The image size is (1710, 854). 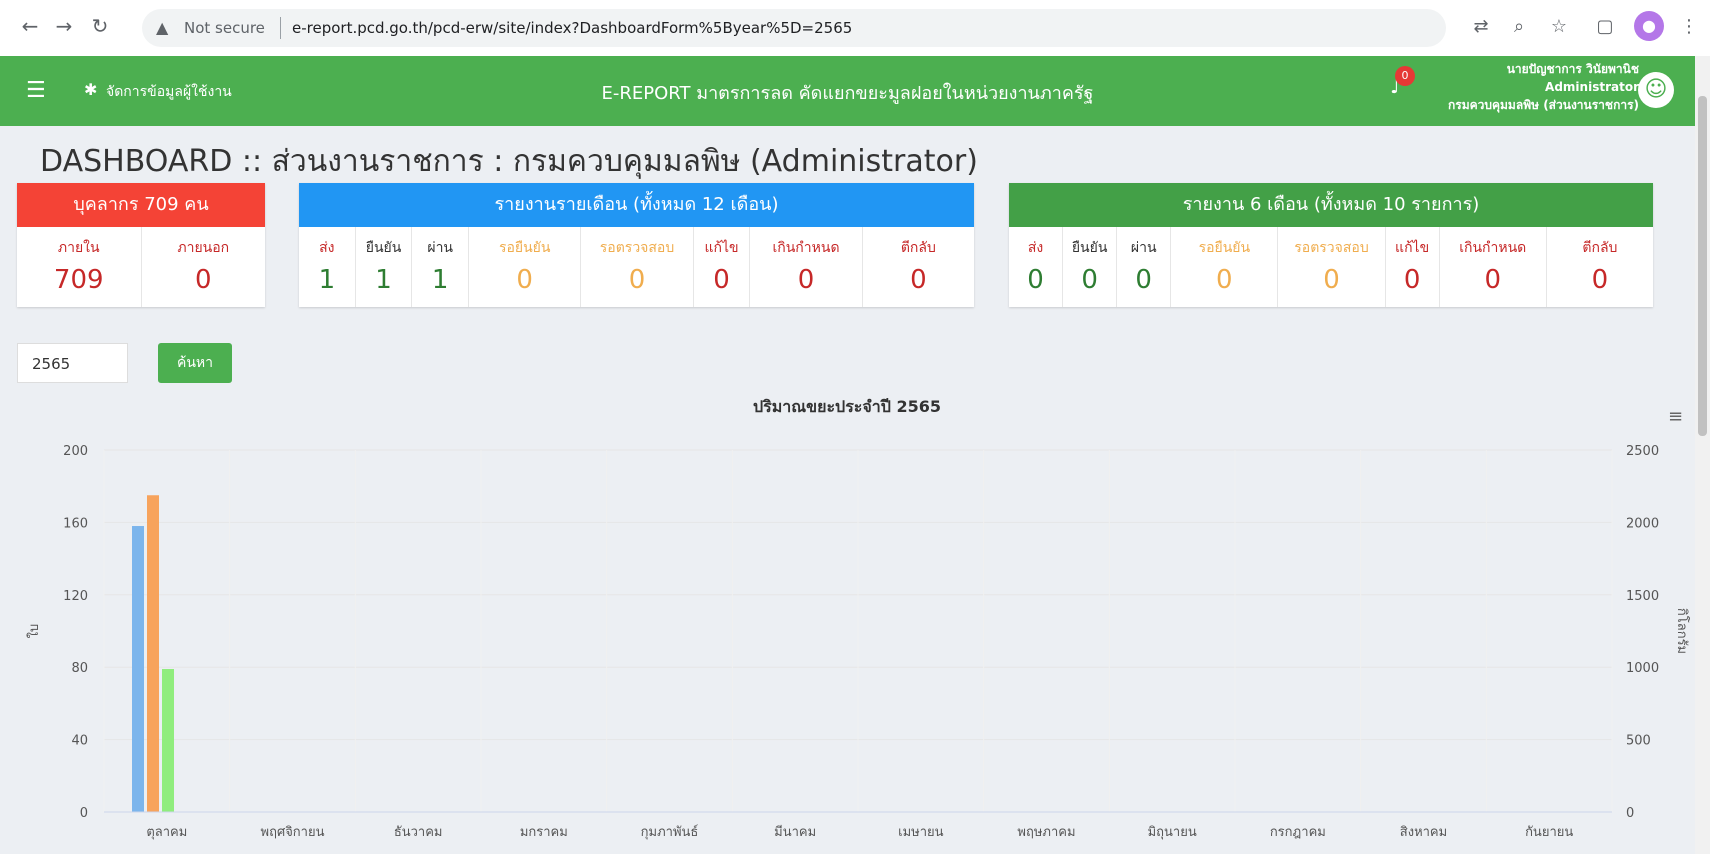 What do you see at coordinates (75, 596) in the screenshot?
I see `y-tick-label: 120` at bounding box center [75, 596].